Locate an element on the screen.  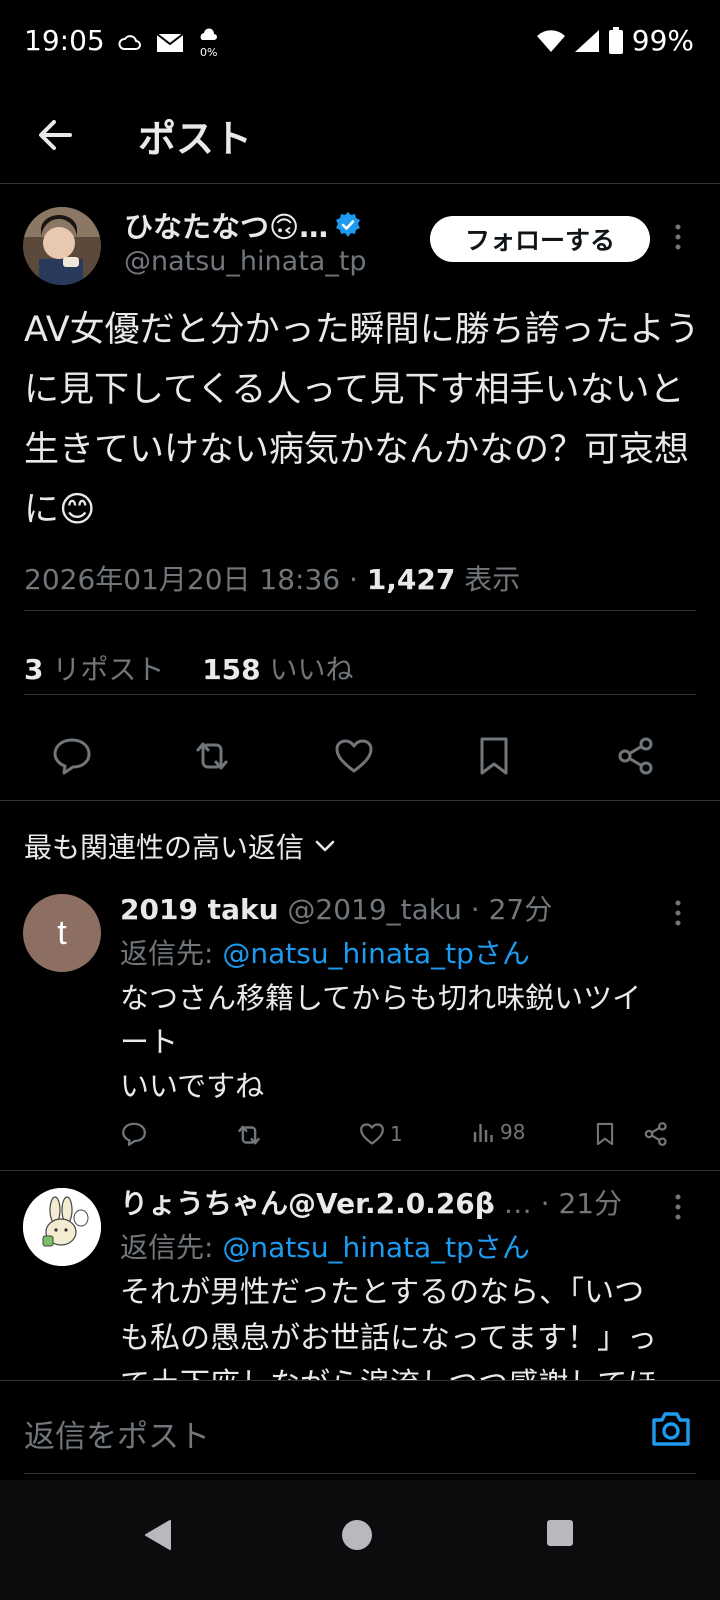
mail-icon is located at coordinates (170, 42).